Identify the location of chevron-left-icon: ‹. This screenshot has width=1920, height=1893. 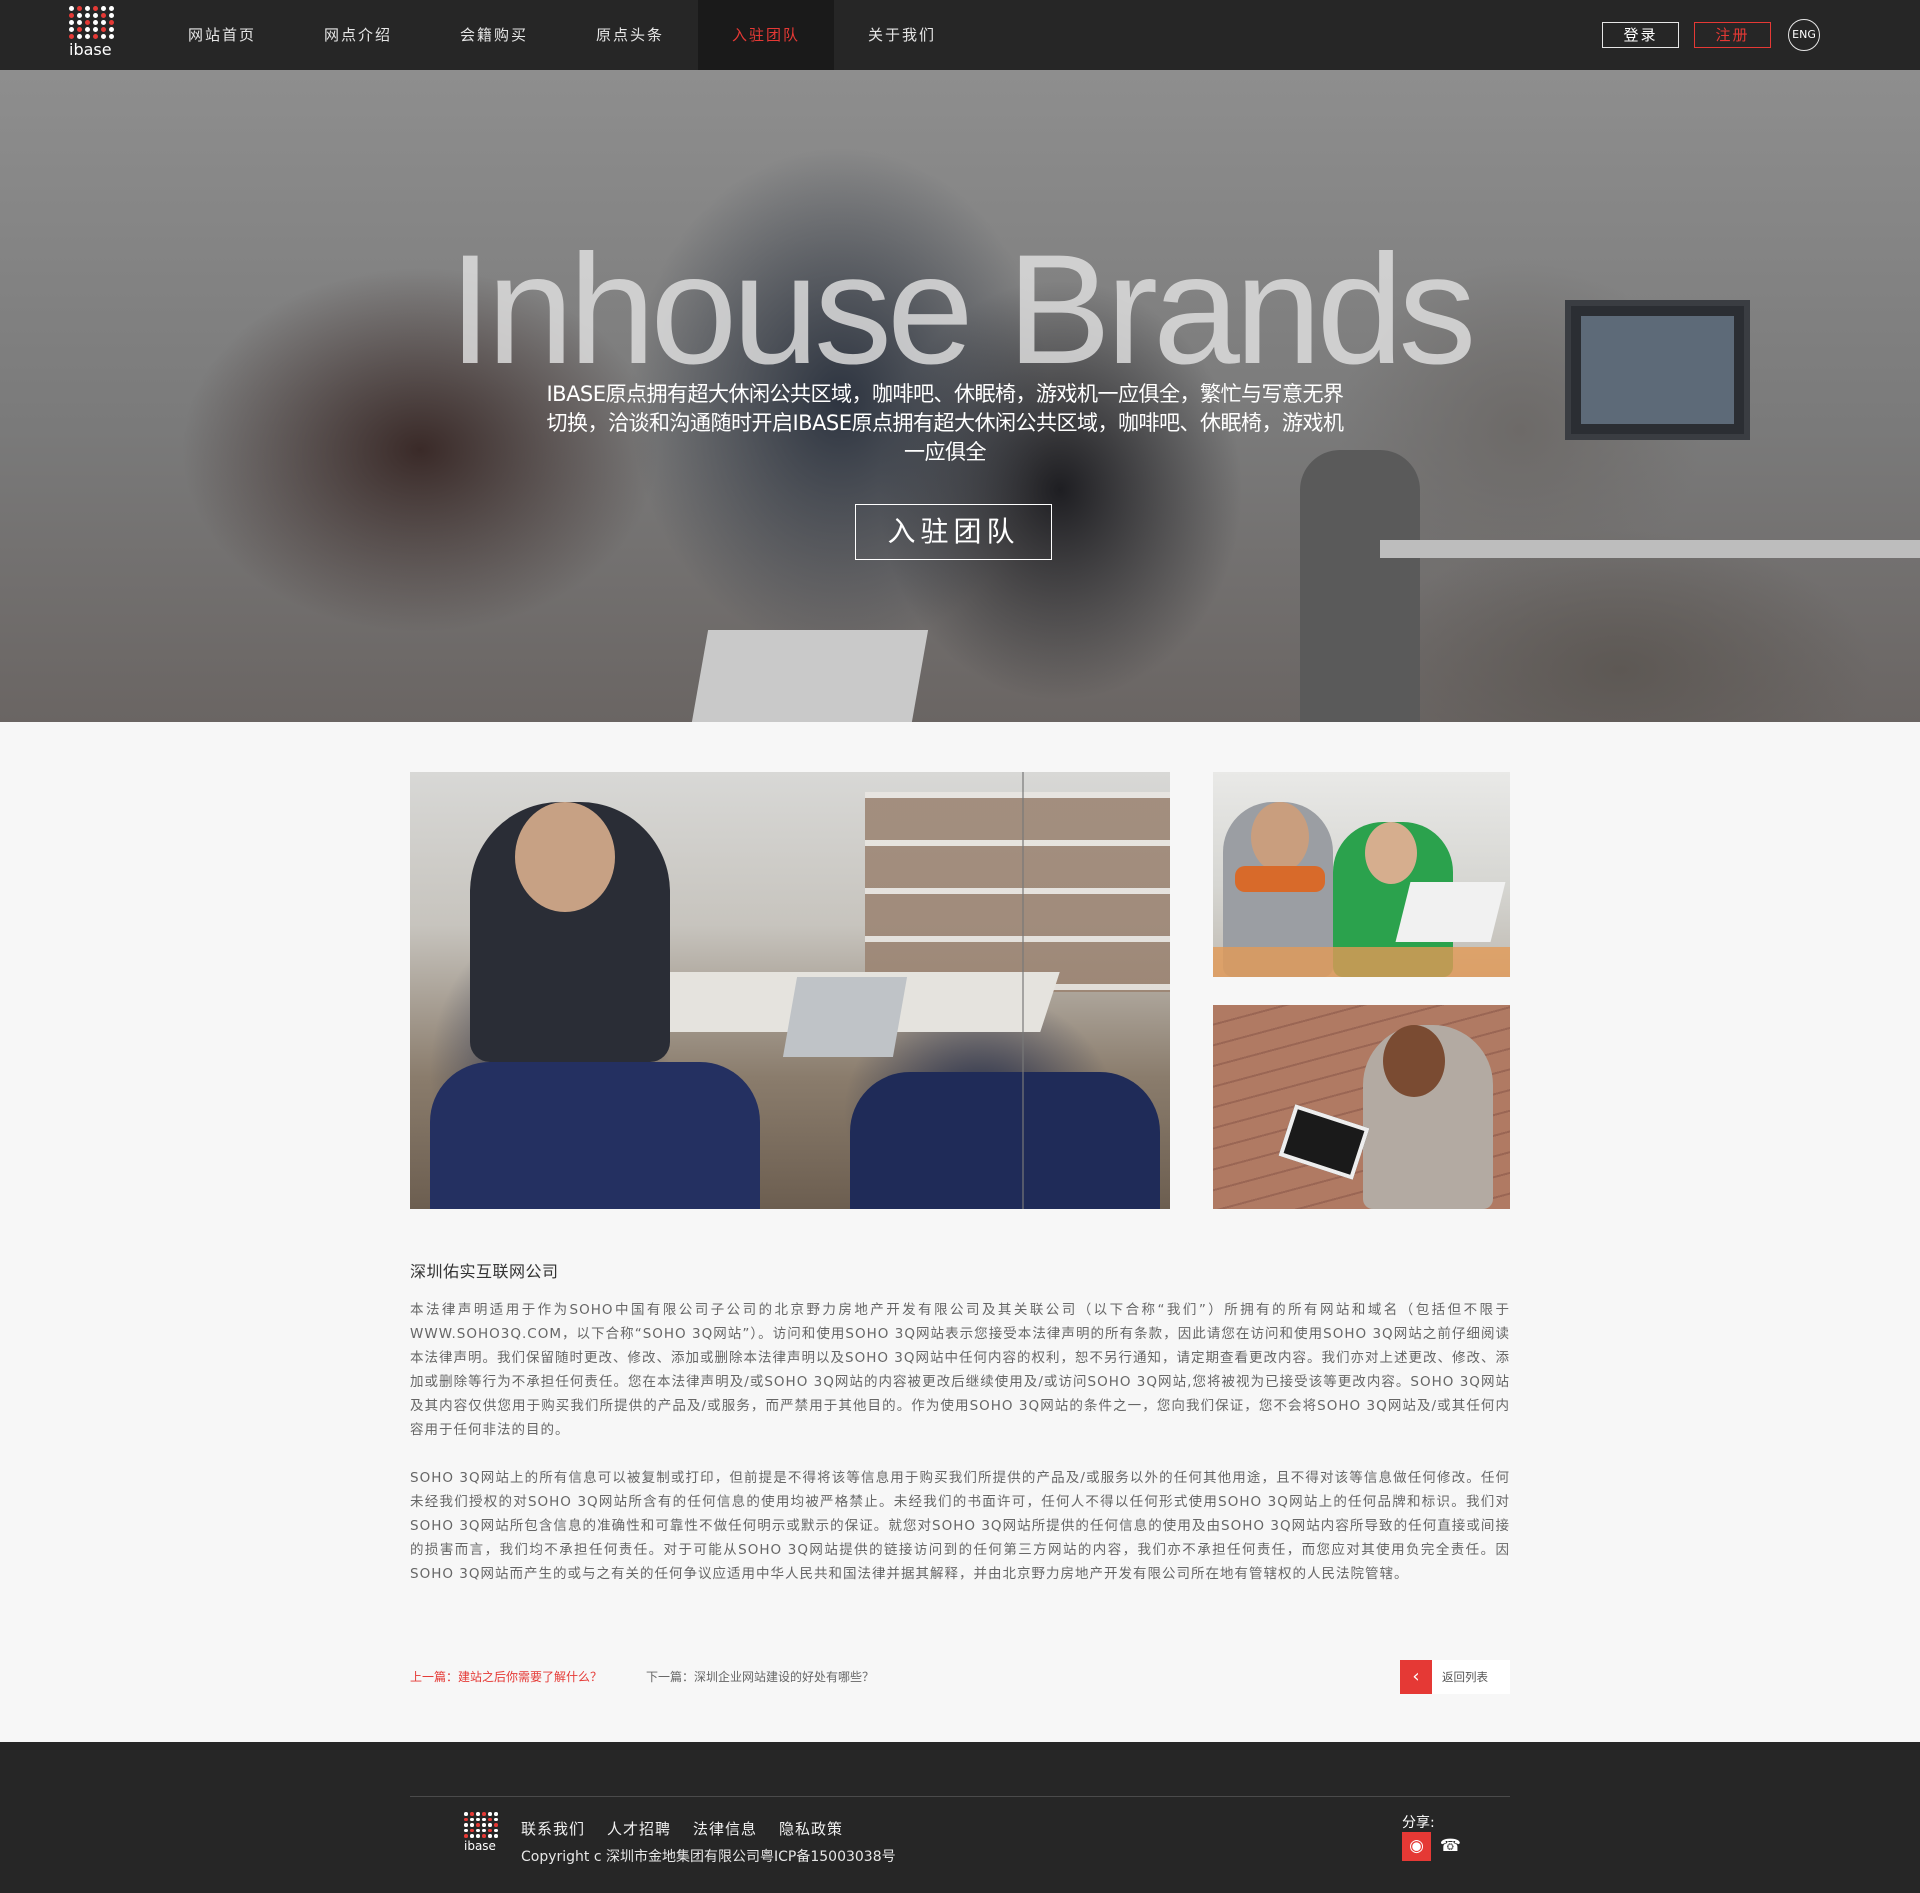
(1416, 1677).